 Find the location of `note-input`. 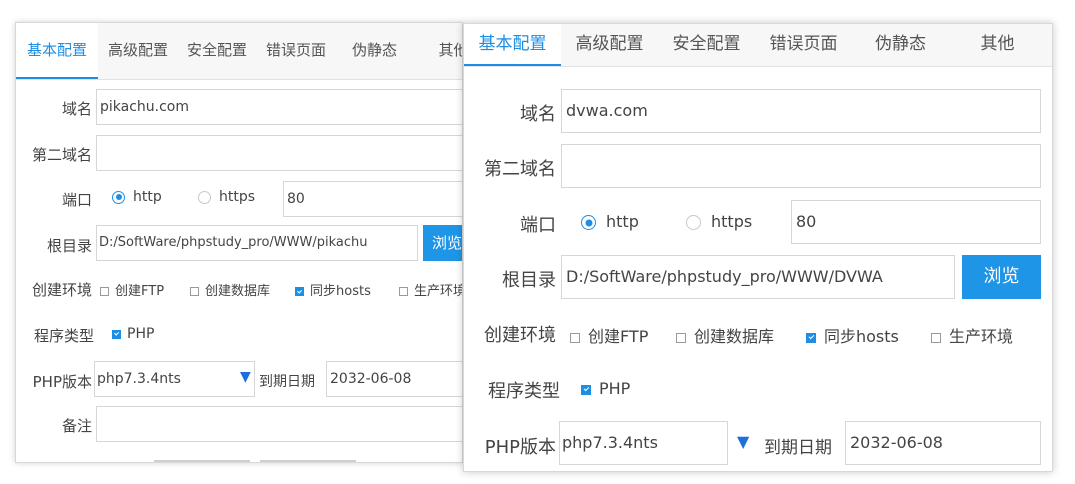

note-input is located at coordinates (279, 424).